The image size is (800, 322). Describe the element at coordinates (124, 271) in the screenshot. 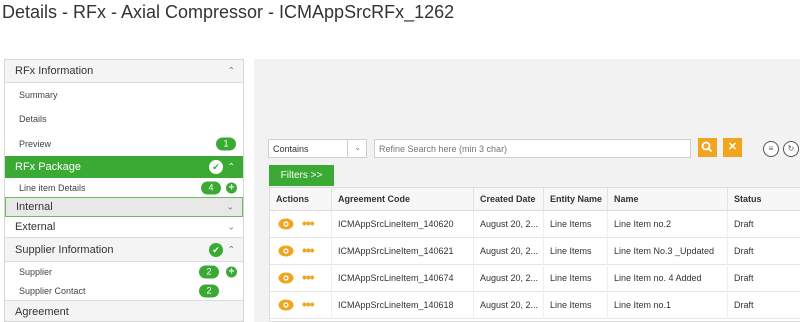

I see `sidebar-item-supplier: Supplier 2 +` at that location.